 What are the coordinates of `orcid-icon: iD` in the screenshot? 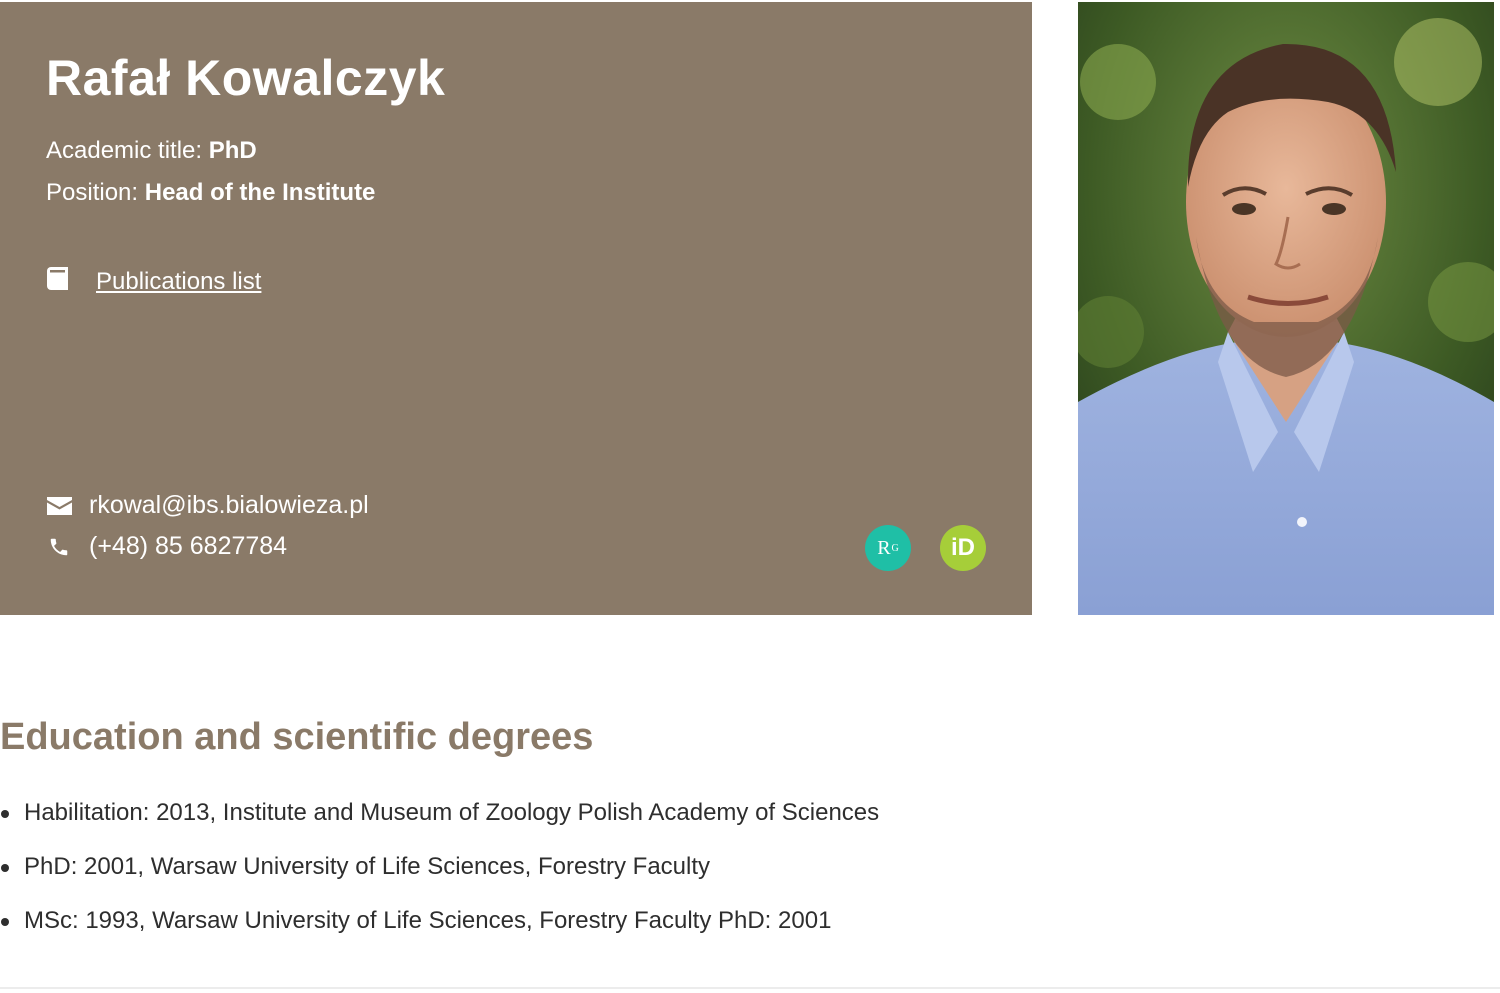 It's located at (963, 548).